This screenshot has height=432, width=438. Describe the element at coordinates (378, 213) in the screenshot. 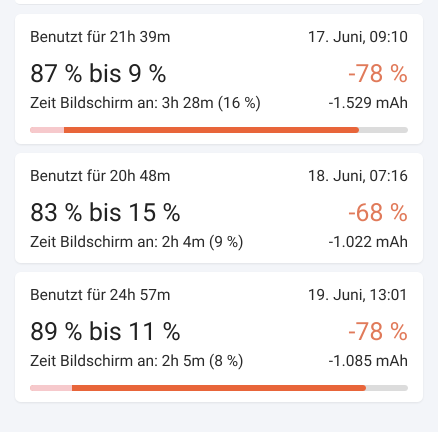

I see `battery-drop: -68 %` at that location.